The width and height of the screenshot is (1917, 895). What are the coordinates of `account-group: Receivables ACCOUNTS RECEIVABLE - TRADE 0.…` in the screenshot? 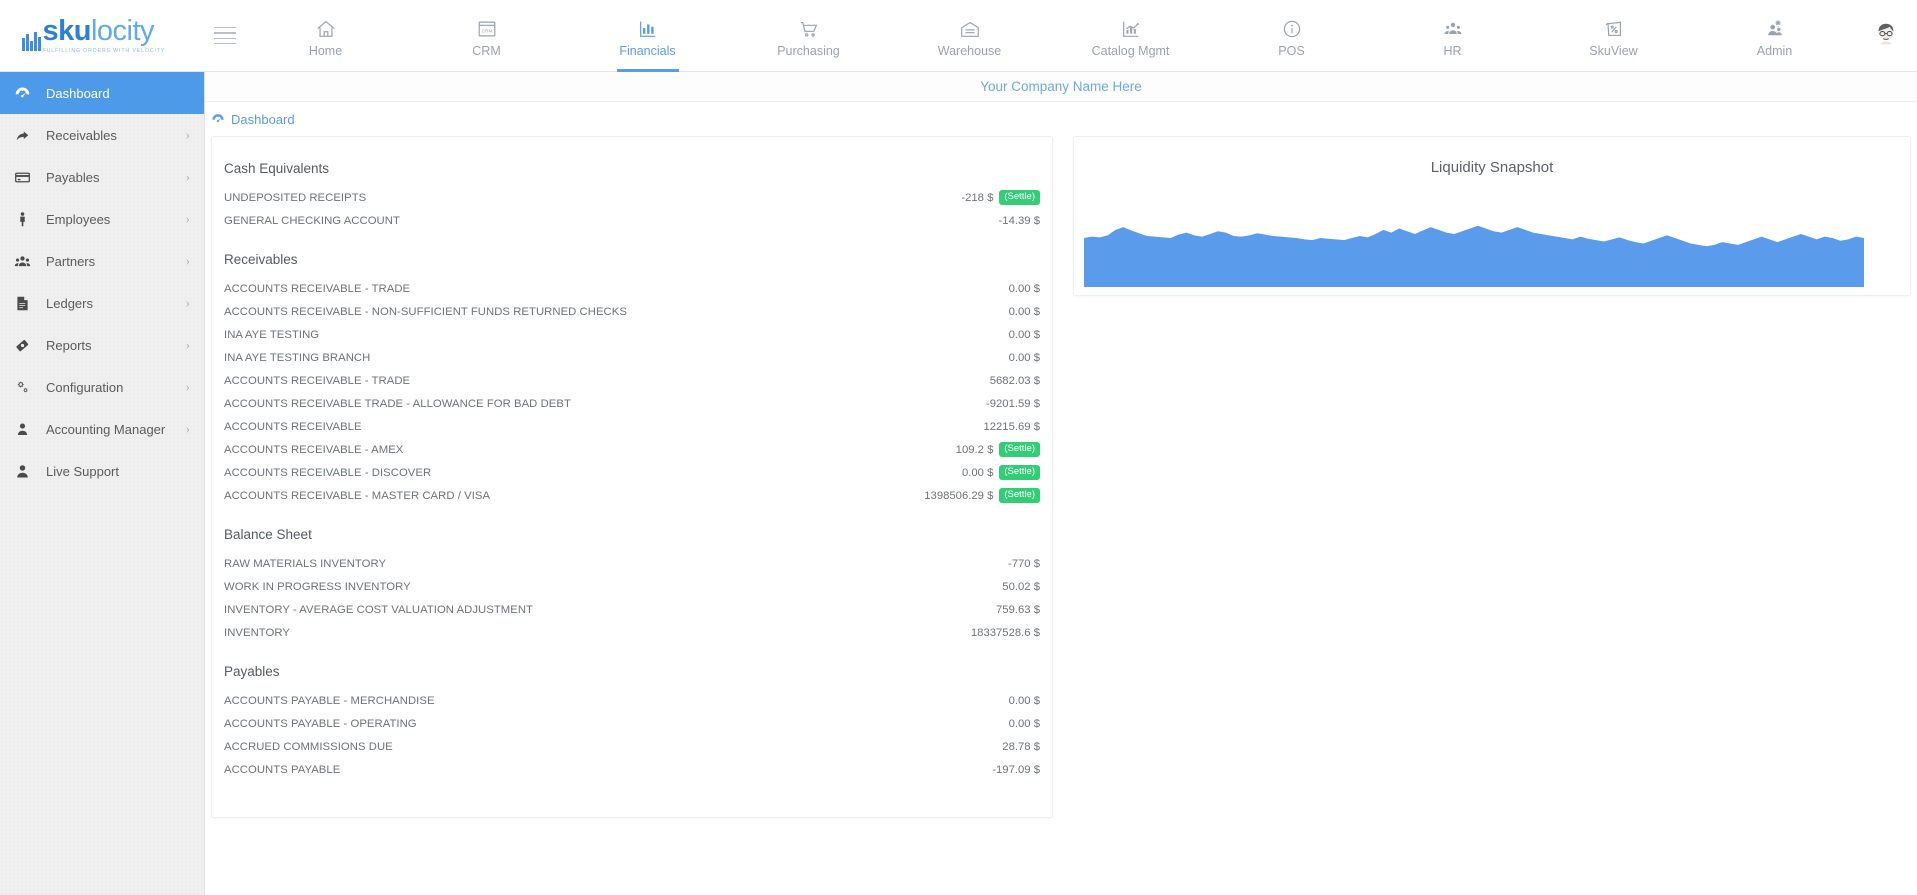 It's located at (632, 379).